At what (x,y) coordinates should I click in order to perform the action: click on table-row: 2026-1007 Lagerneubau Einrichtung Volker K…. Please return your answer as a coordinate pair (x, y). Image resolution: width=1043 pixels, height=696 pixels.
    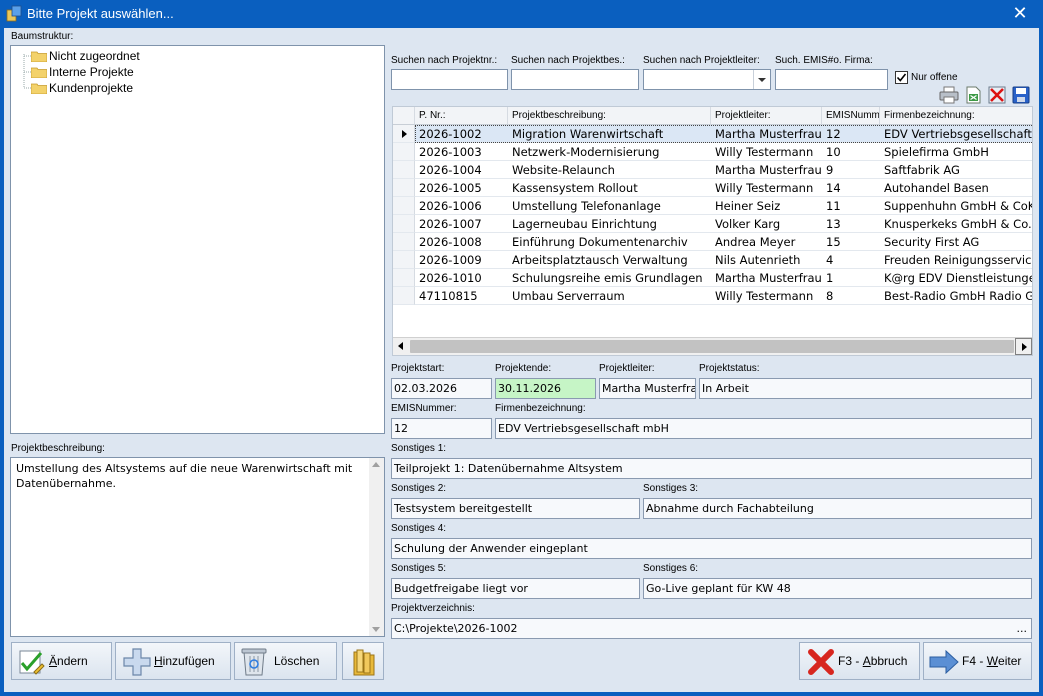
    Looking at the image, I should click on (712, 224).